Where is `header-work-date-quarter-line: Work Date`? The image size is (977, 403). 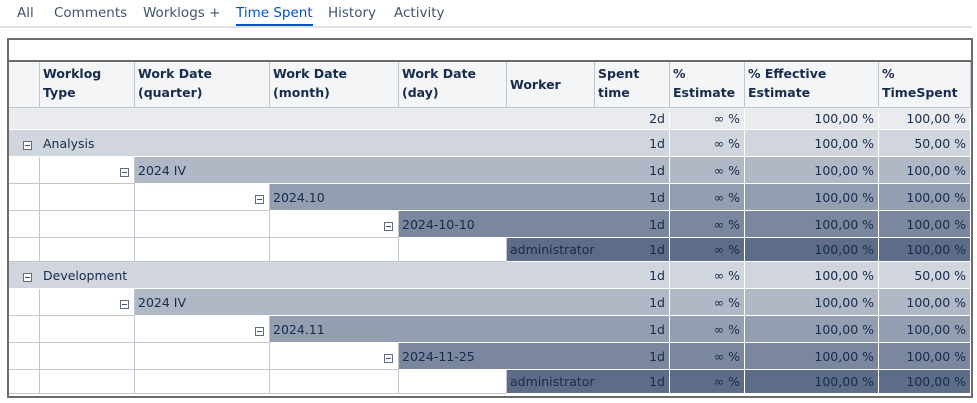
header-work-date-quarter-line: Work Date is located at coordinates (175, 73).